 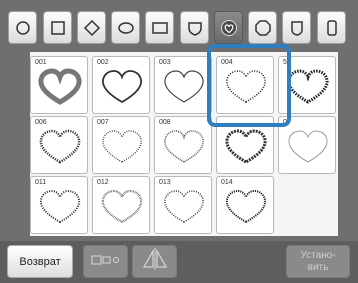 I want to click on pattern-number: 012, so click(x=103, y=182).